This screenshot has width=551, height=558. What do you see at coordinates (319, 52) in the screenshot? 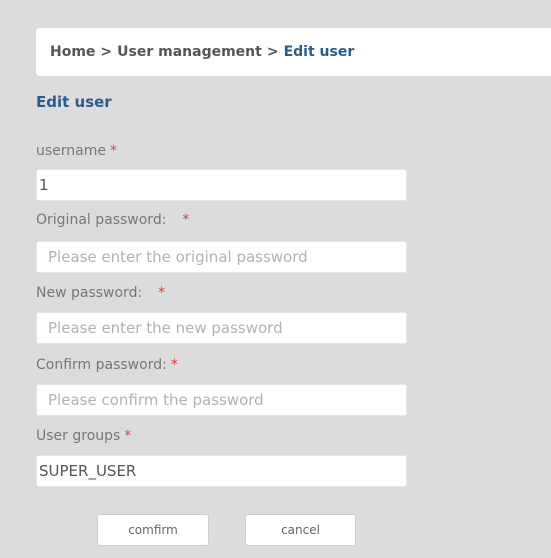
I see `breadcrumb-current: Edit user` at bounding box center [319, 52].